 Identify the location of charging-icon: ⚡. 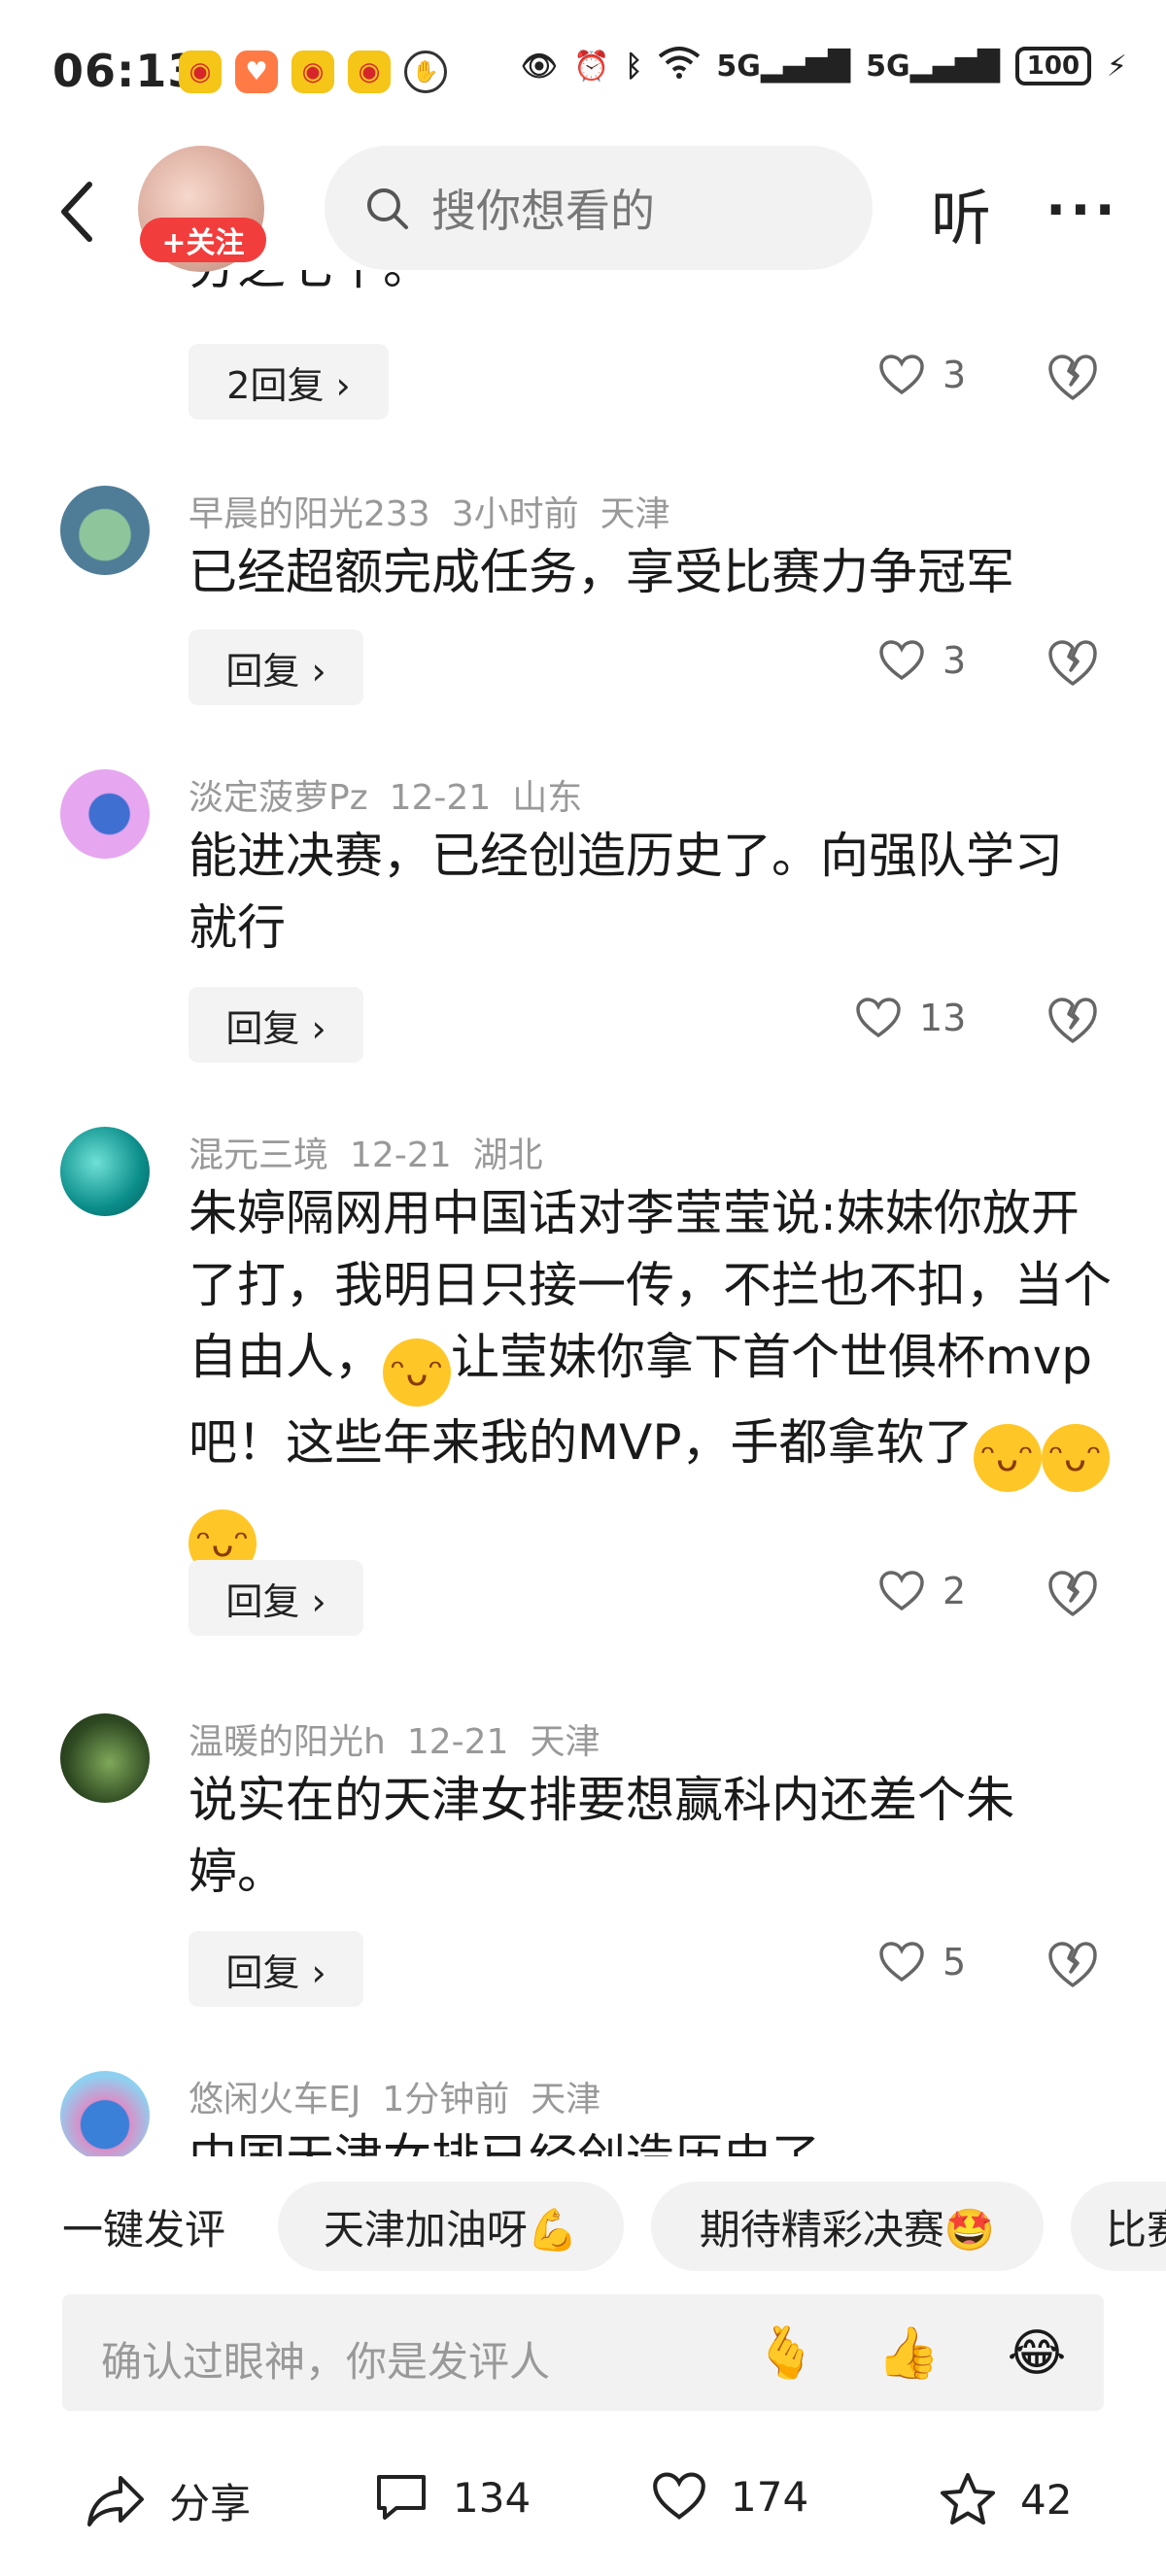
(1116, 66).